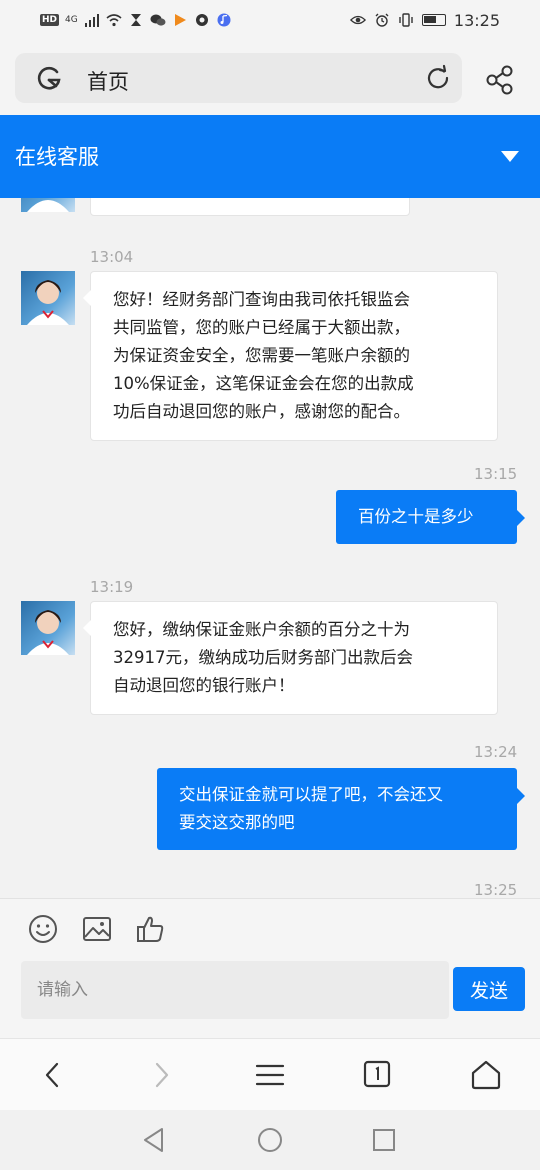 The height and width of the screenshot is (1170, 540). Describe the element at coordinates (154, 1140) in the screenshot. I see `nav-back-icon` at that location.